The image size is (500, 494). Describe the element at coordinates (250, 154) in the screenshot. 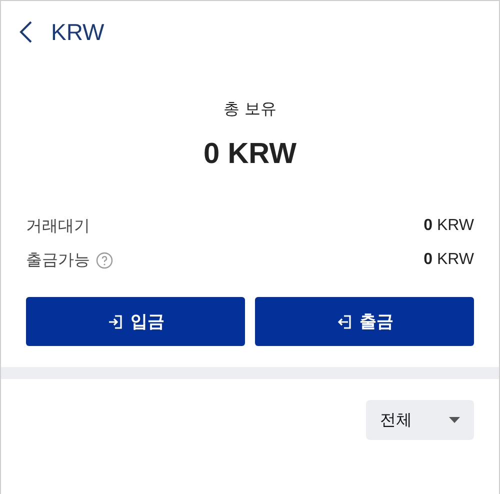

I see `total-amount: 0 KRW` at that location.